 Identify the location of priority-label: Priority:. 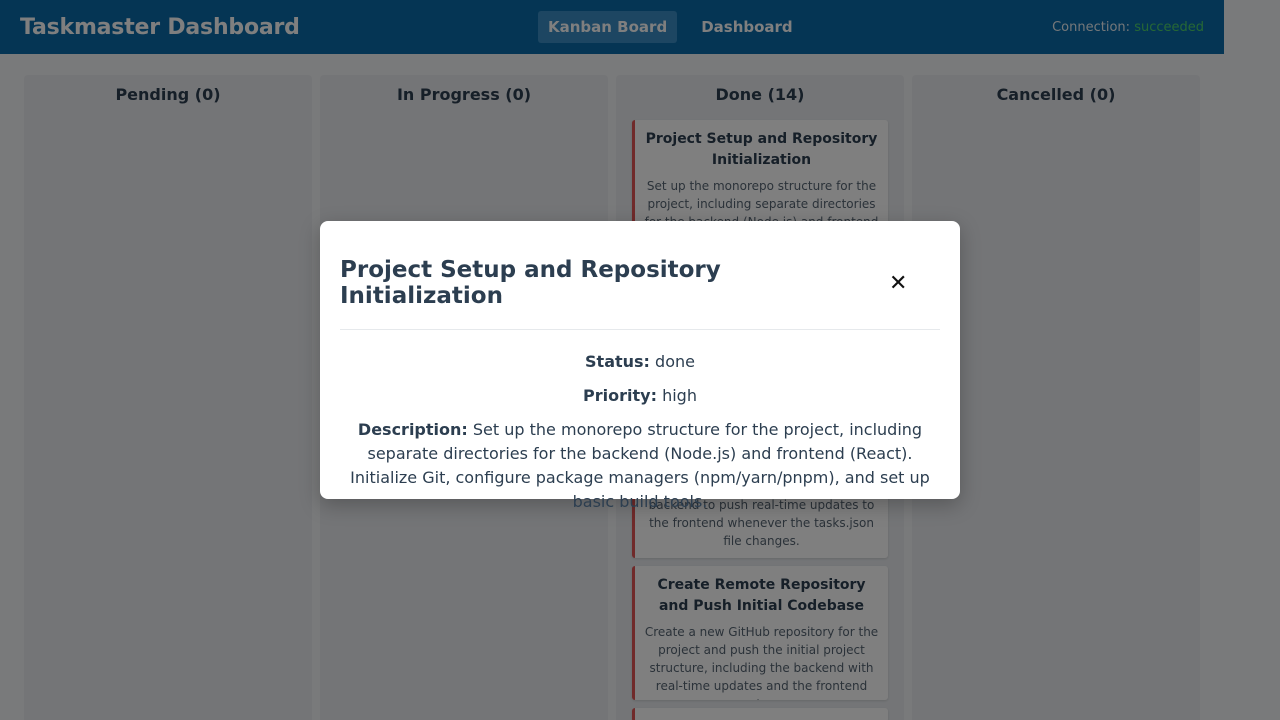
(620, 395).